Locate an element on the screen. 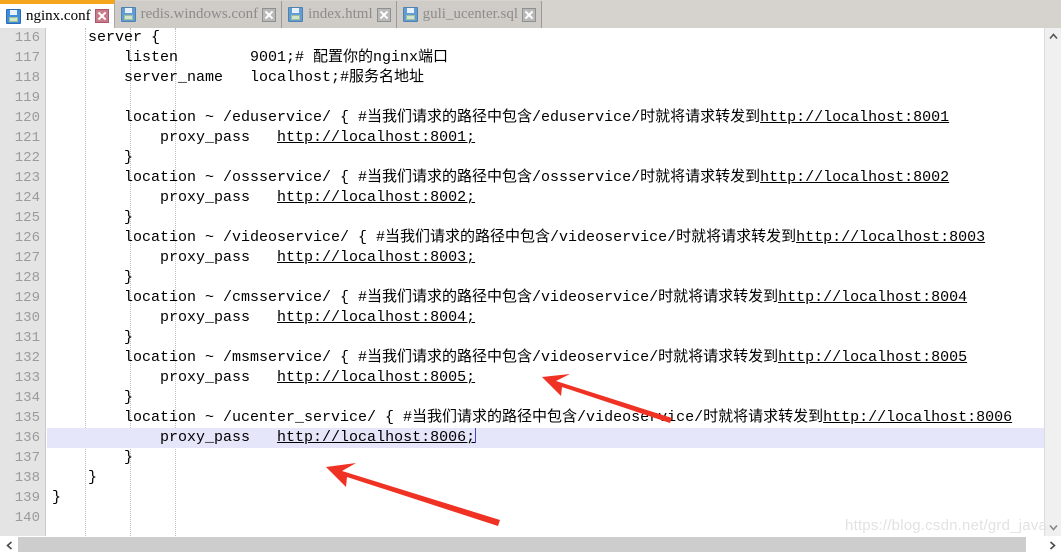 This screenshot has height=554, width=1061. tab-index-html: index.html is located at coordinates (339, 14).